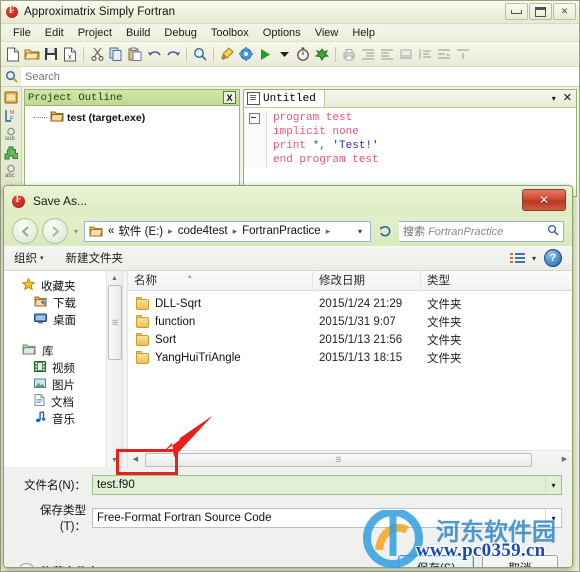 The height and width of the screenshot is (572, 580). What do you see at coordinates (303, 54) in the screenshot?
I see `stopwatch-icon` at bounding box center [303, 54].